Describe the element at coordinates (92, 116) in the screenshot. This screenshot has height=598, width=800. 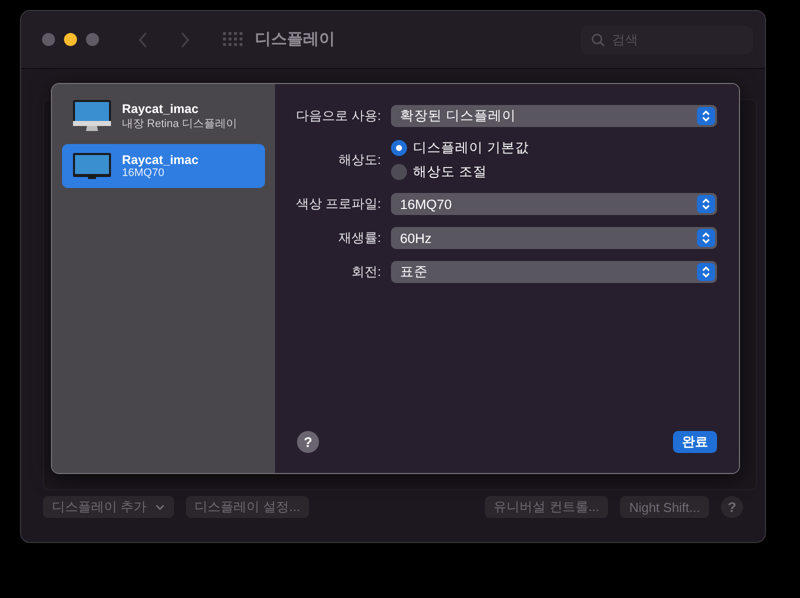
I see `imac-icon` at that location.